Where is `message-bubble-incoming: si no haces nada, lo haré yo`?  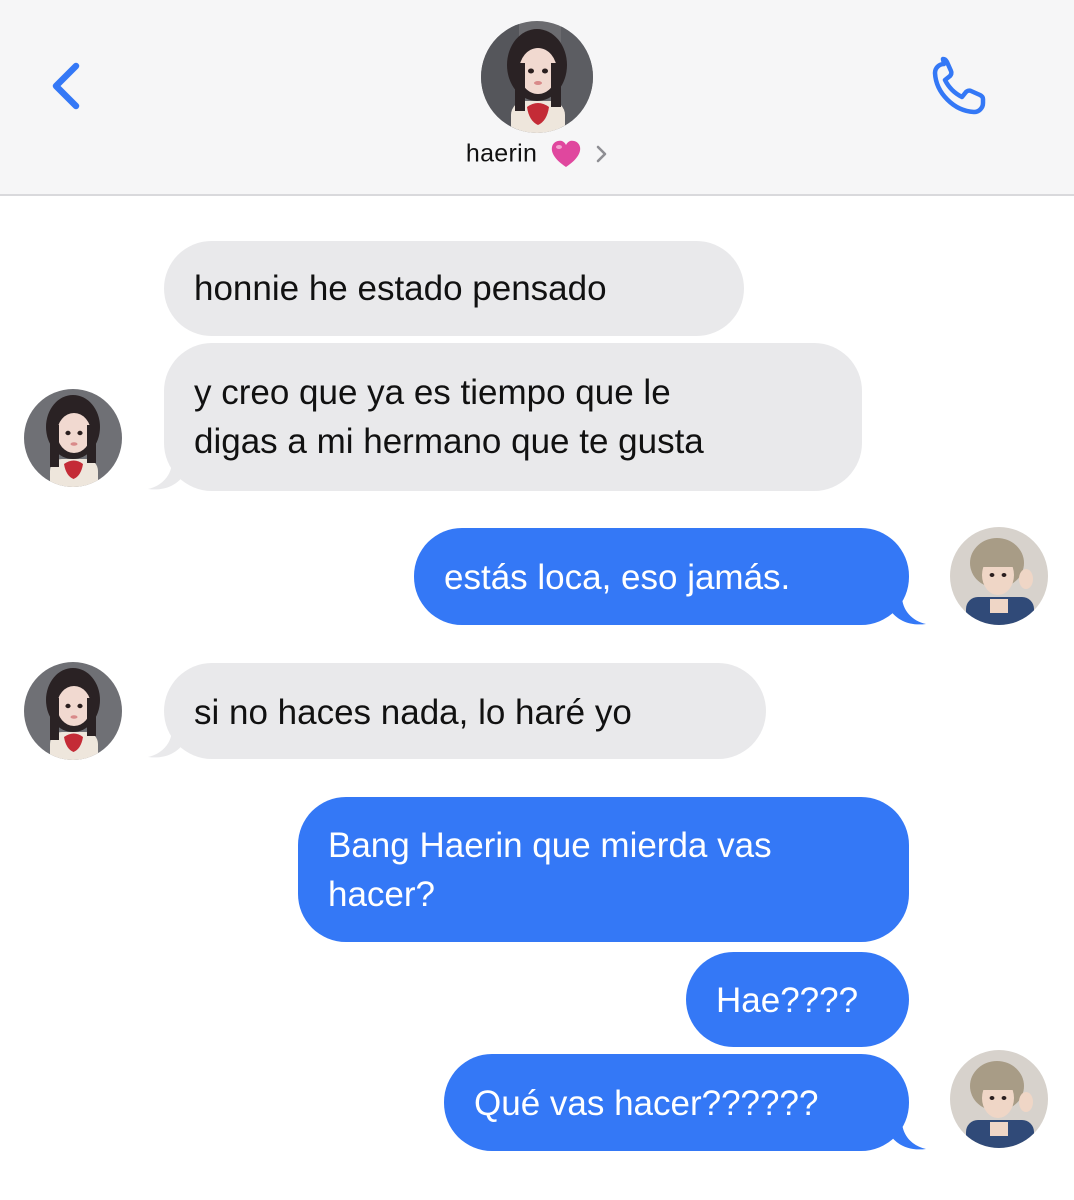 message-bubble-incoming: si no haces nada, lo haré yo is located at coordinates (465, 711).